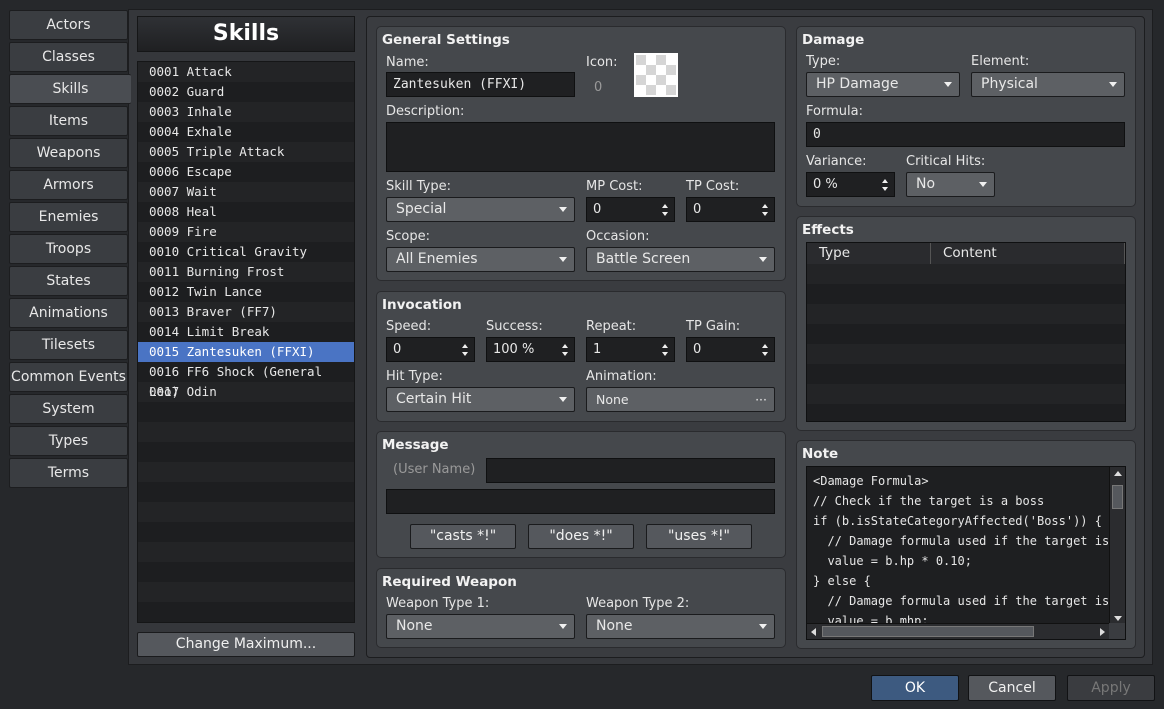  Describe the element at coordinates (813, 632) in the screenshot. I see `scroll-left-icon` at that location.